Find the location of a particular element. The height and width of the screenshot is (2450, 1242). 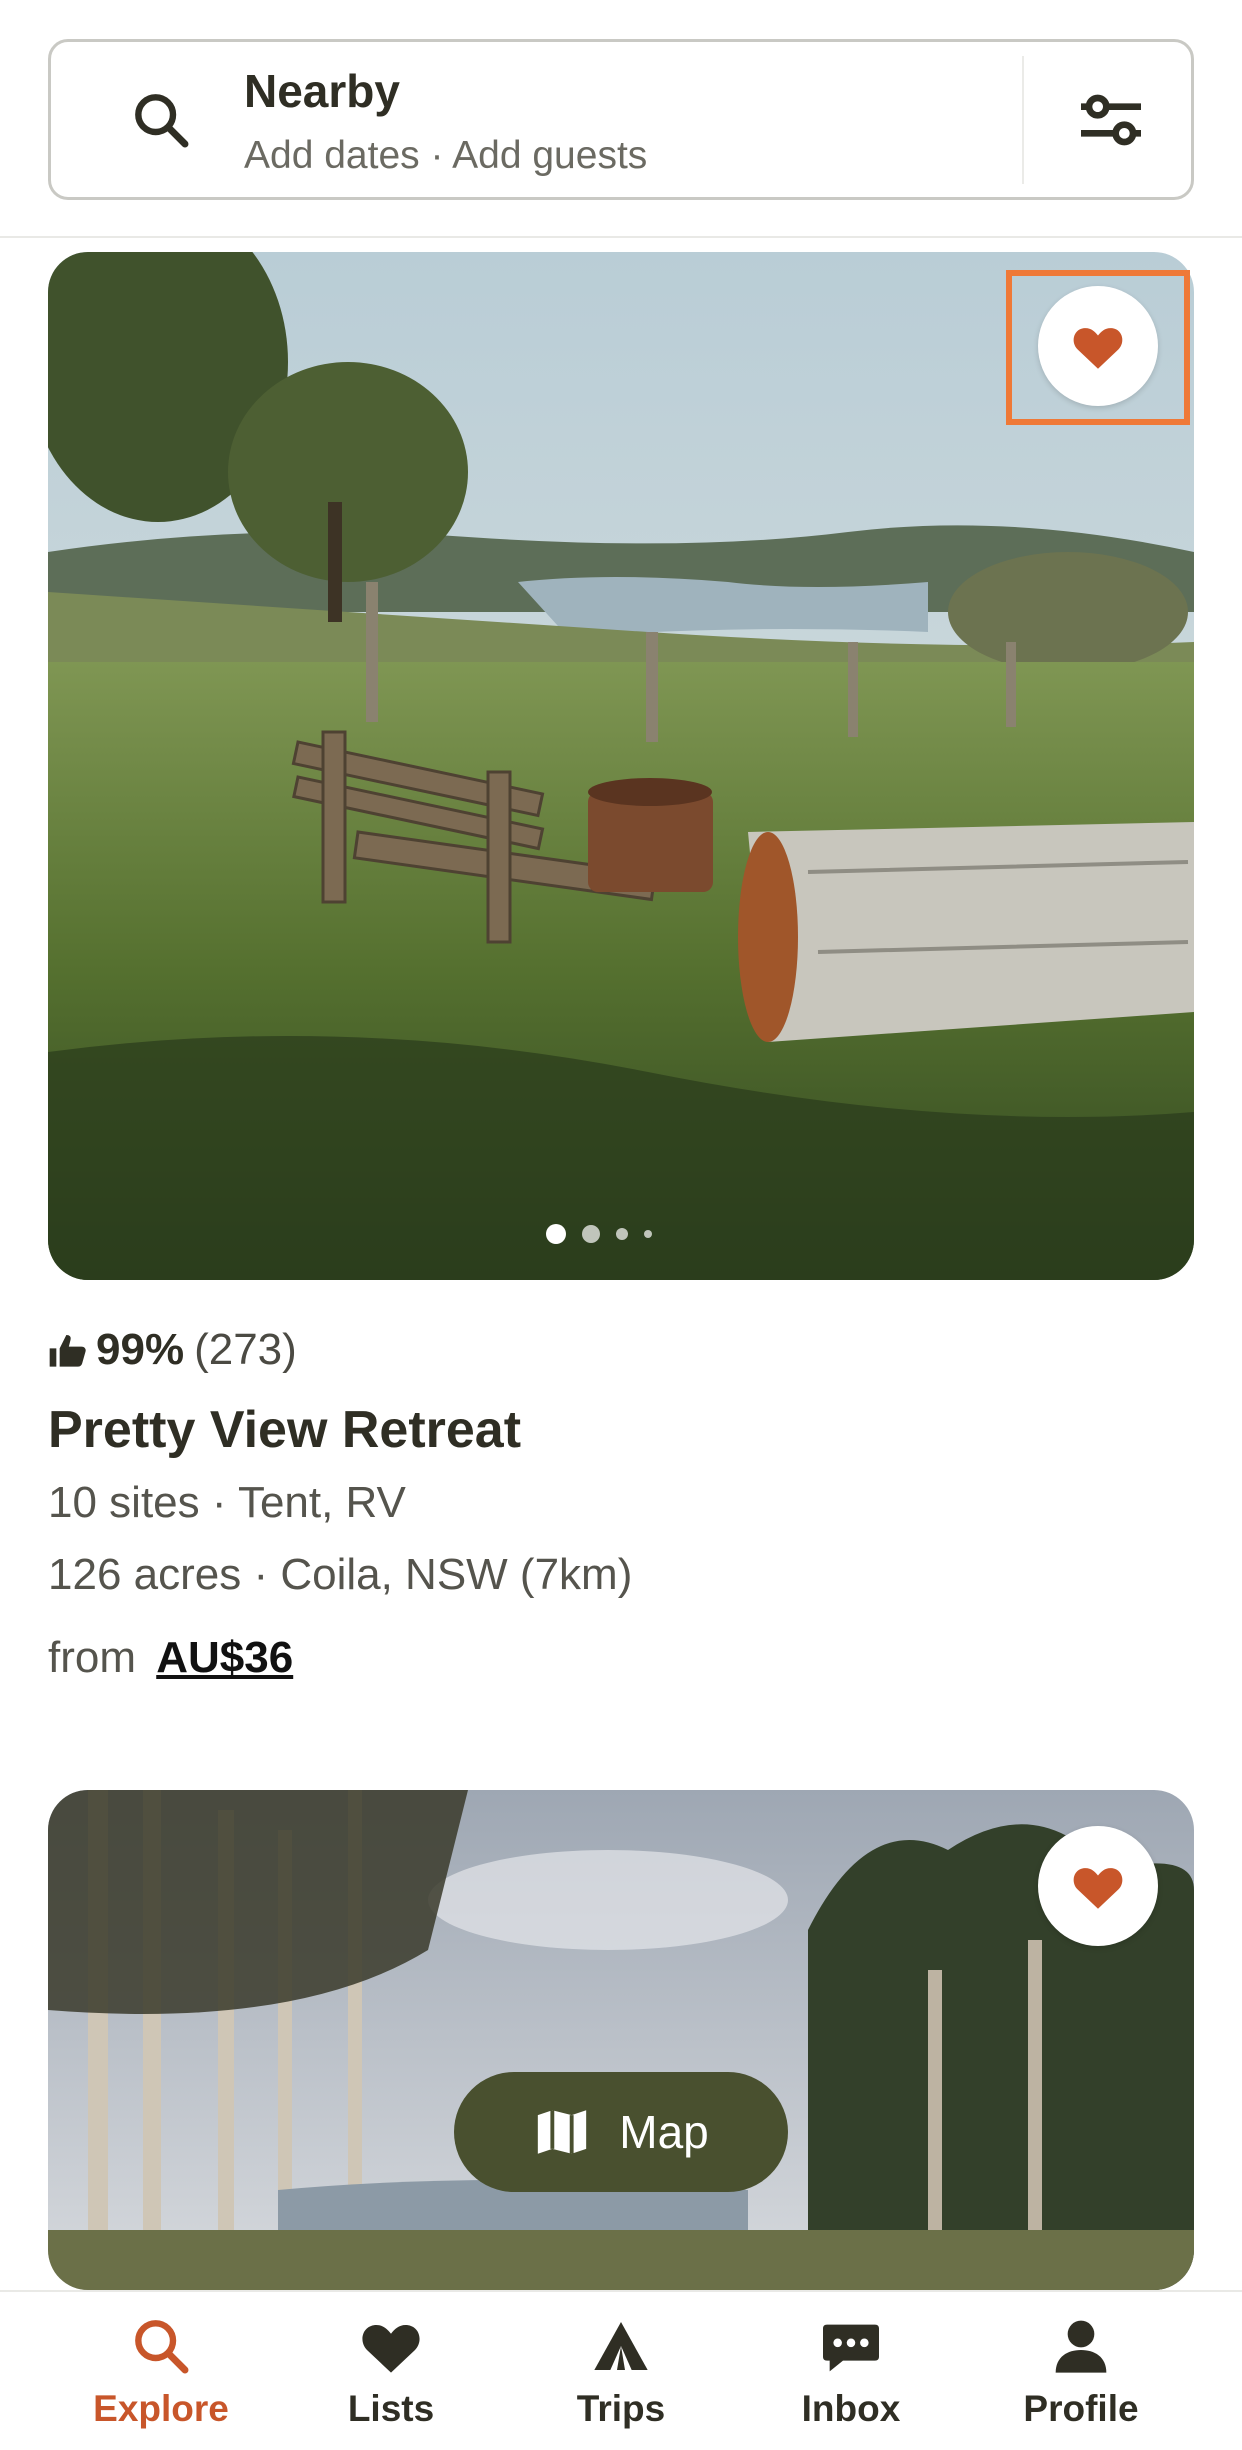

highlight-box is located at coordinates (1098, 347).